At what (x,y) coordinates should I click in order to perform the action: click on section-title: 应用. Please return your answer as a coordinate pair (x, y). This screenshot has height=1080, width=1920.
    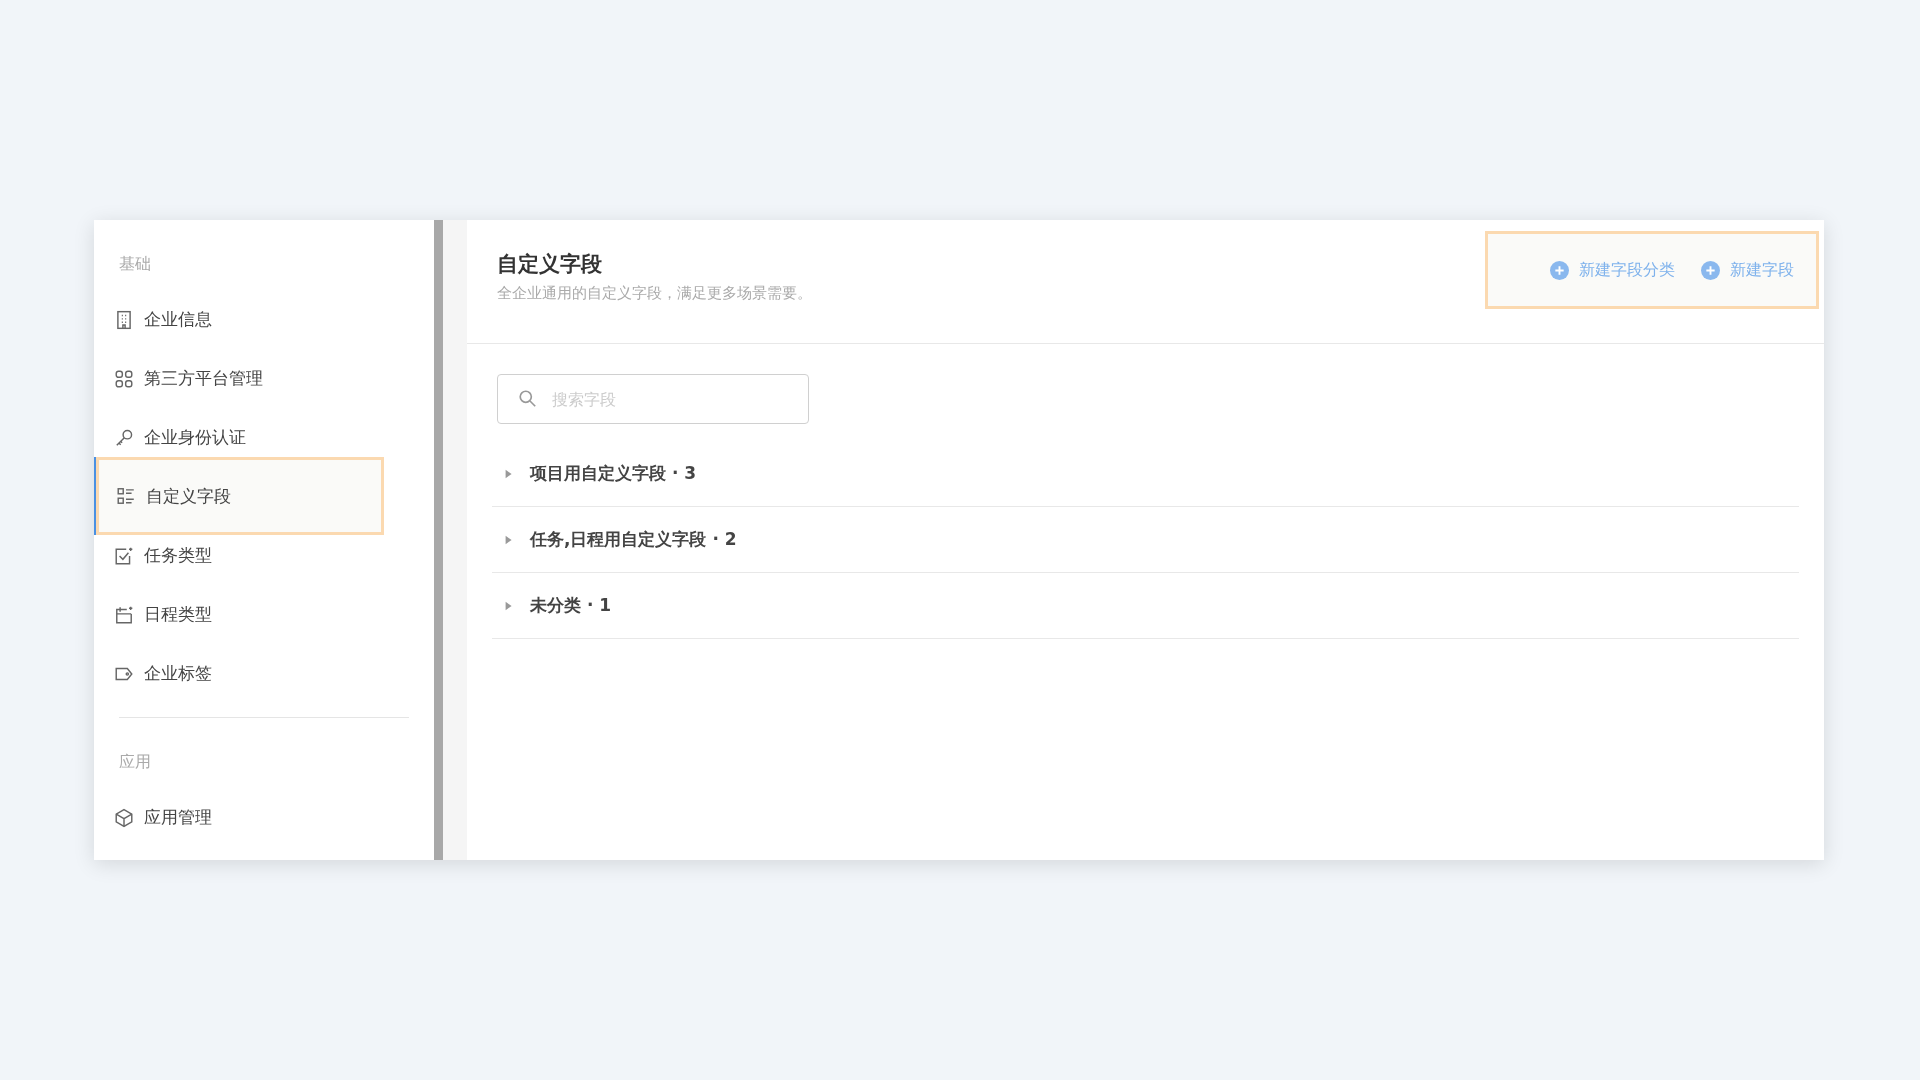
    Looking at the image, I should click on (135, 762).